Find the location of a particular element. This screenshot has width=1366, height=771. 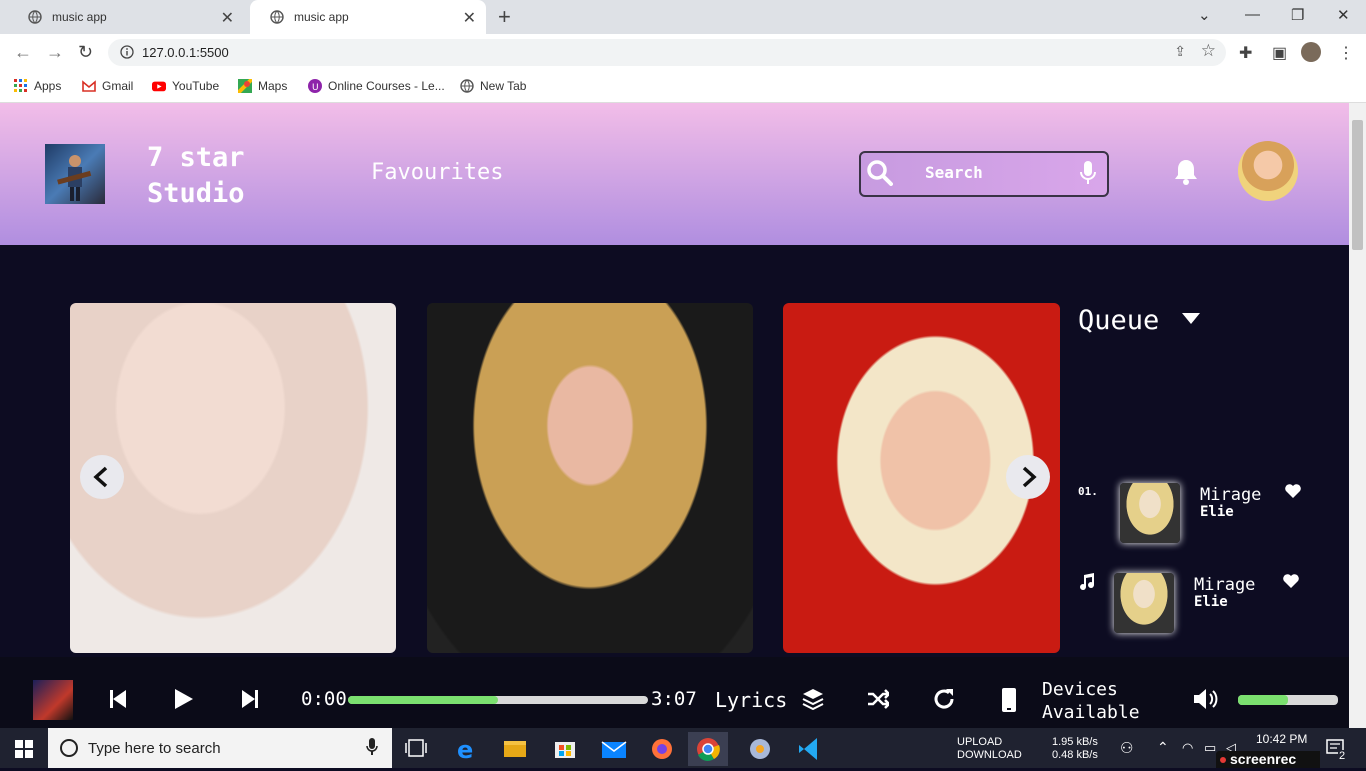

youtube-icon is located at coordinates (159, 86).